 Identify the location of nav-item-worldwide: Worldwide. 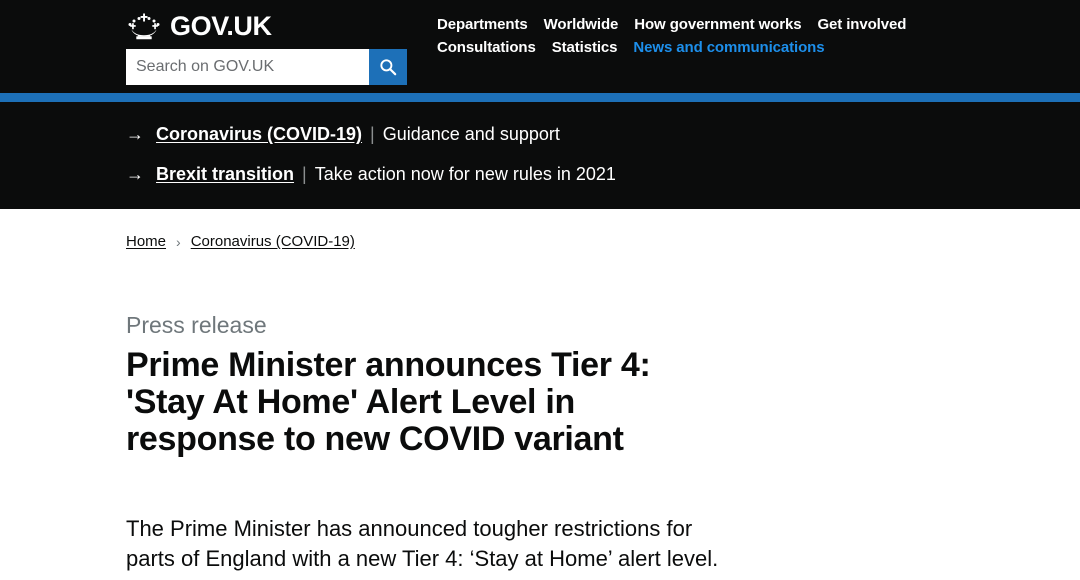
(581, 24).